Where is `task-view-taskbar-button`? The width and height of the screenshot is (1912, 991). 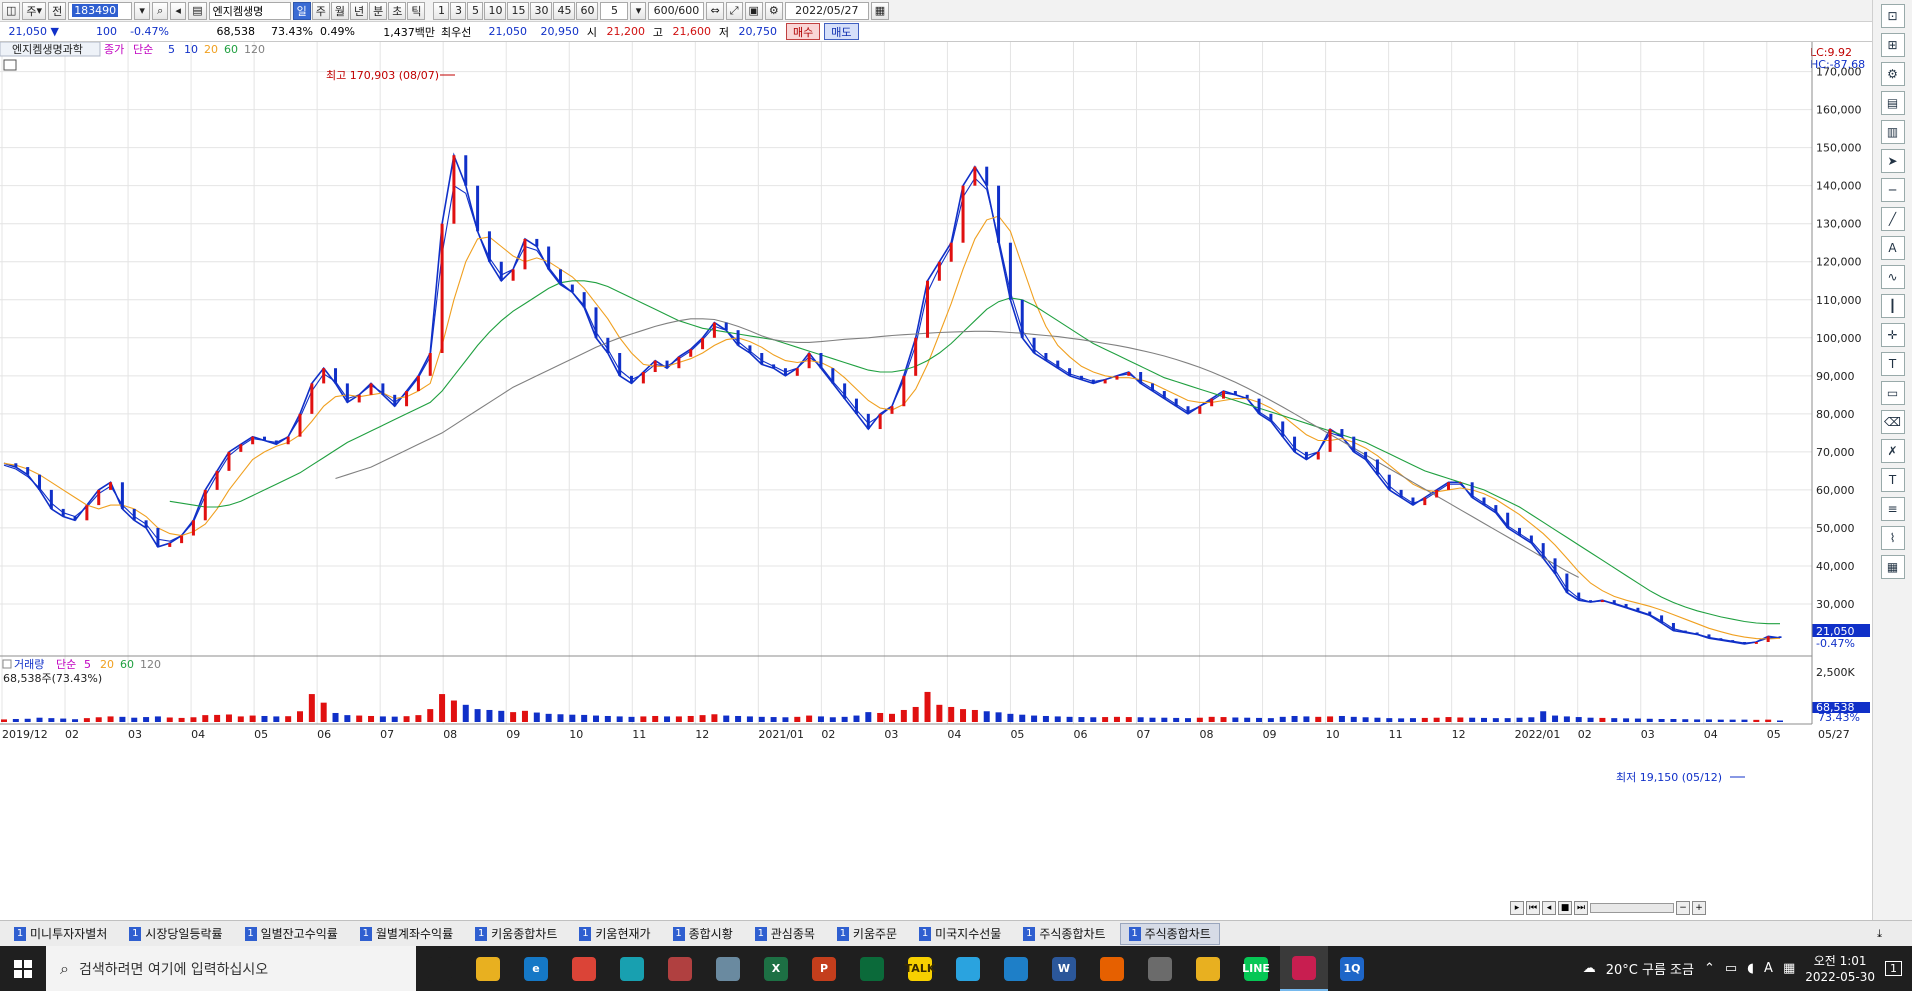 task-view-taskbar-button is located at coordinates (440, 968).